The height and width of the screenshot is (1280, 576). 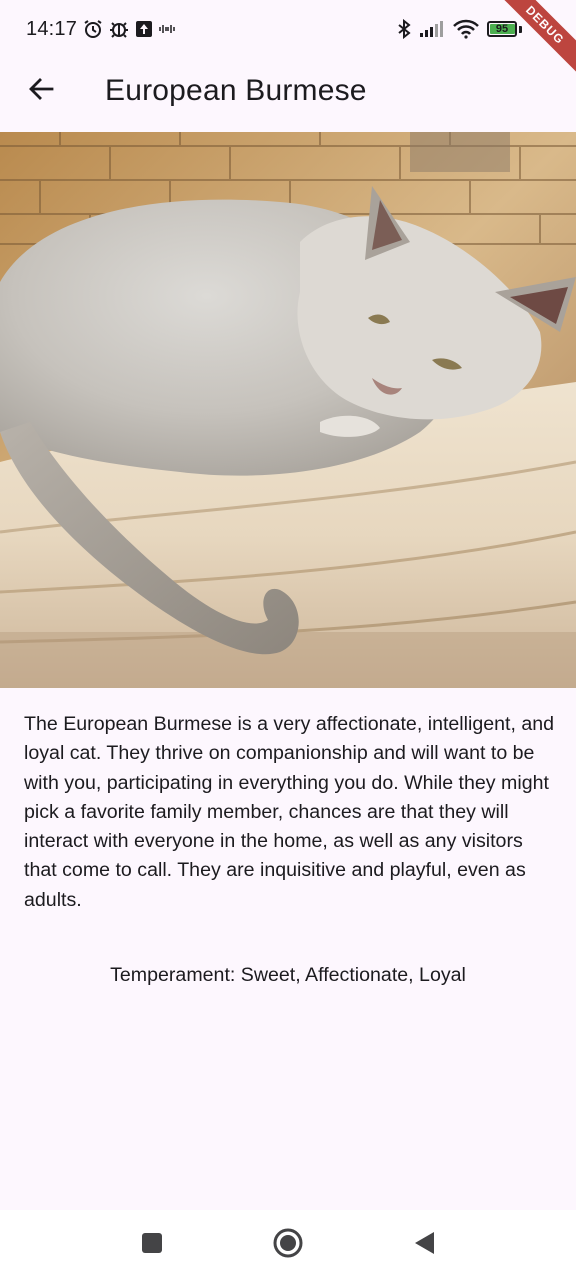 What do you see at coordinates (288, 975) in the screenshot?
I see `breed-temperament: Temperament: Sweet, Affectionate, Loyal` at bounding box center [288, 975].